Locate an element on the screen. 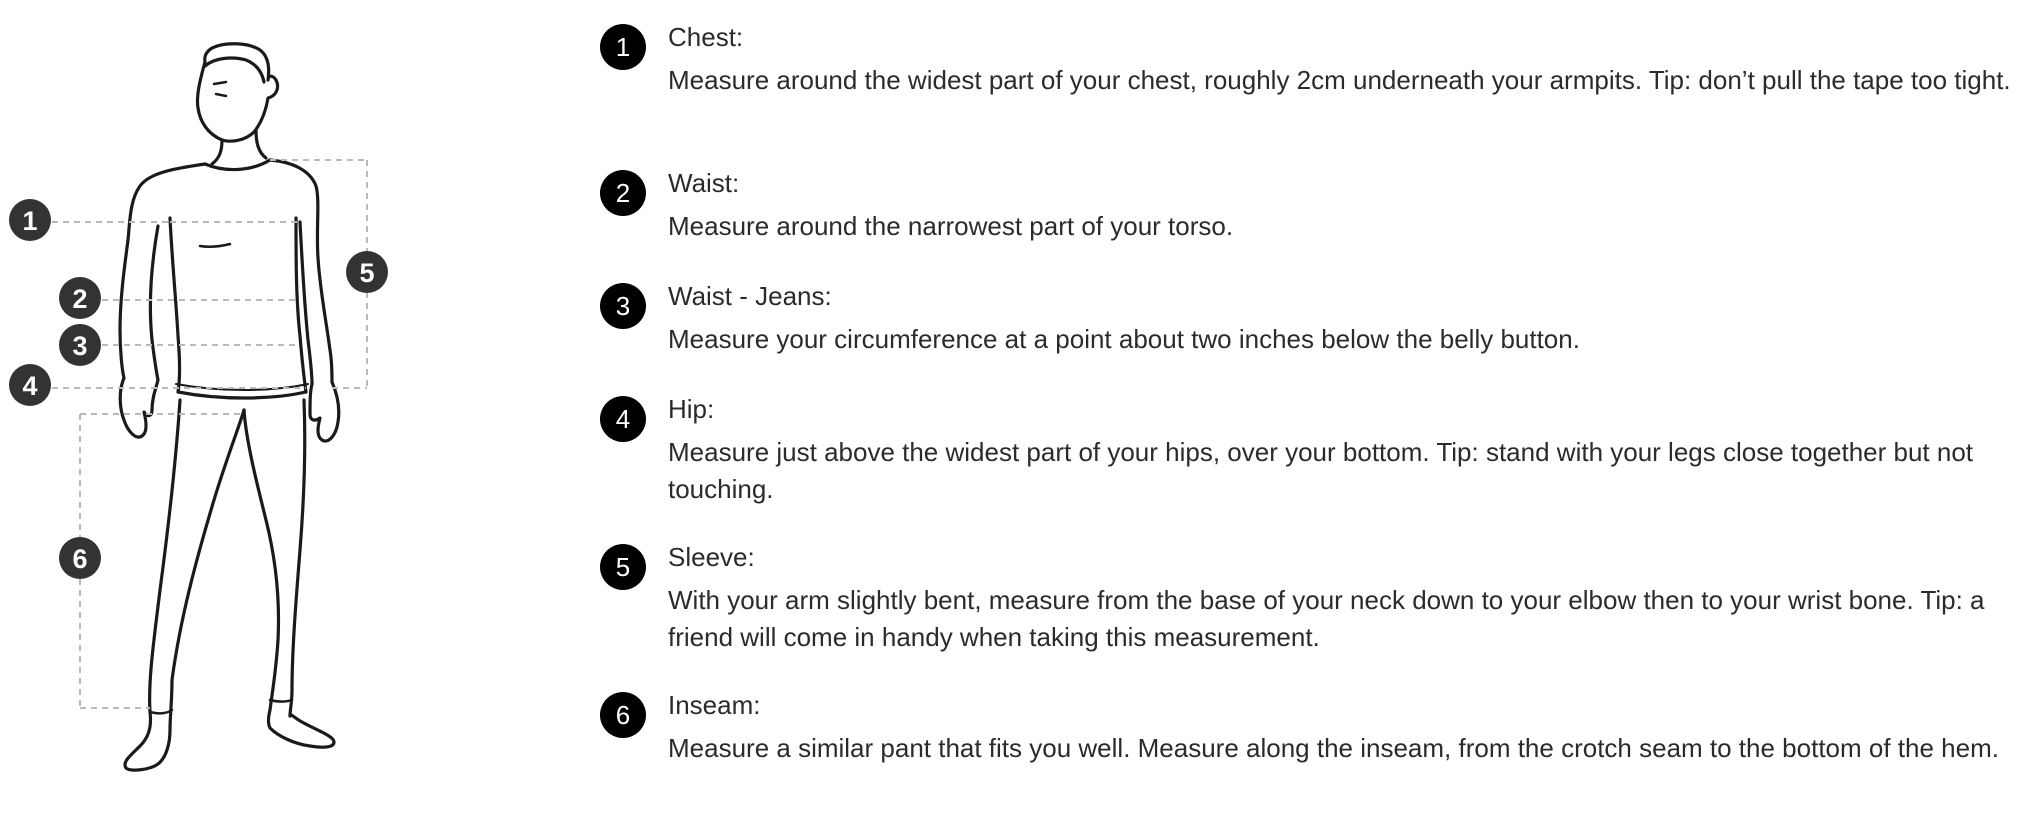  marker-6: 6 is located at coordinates (80, 558).